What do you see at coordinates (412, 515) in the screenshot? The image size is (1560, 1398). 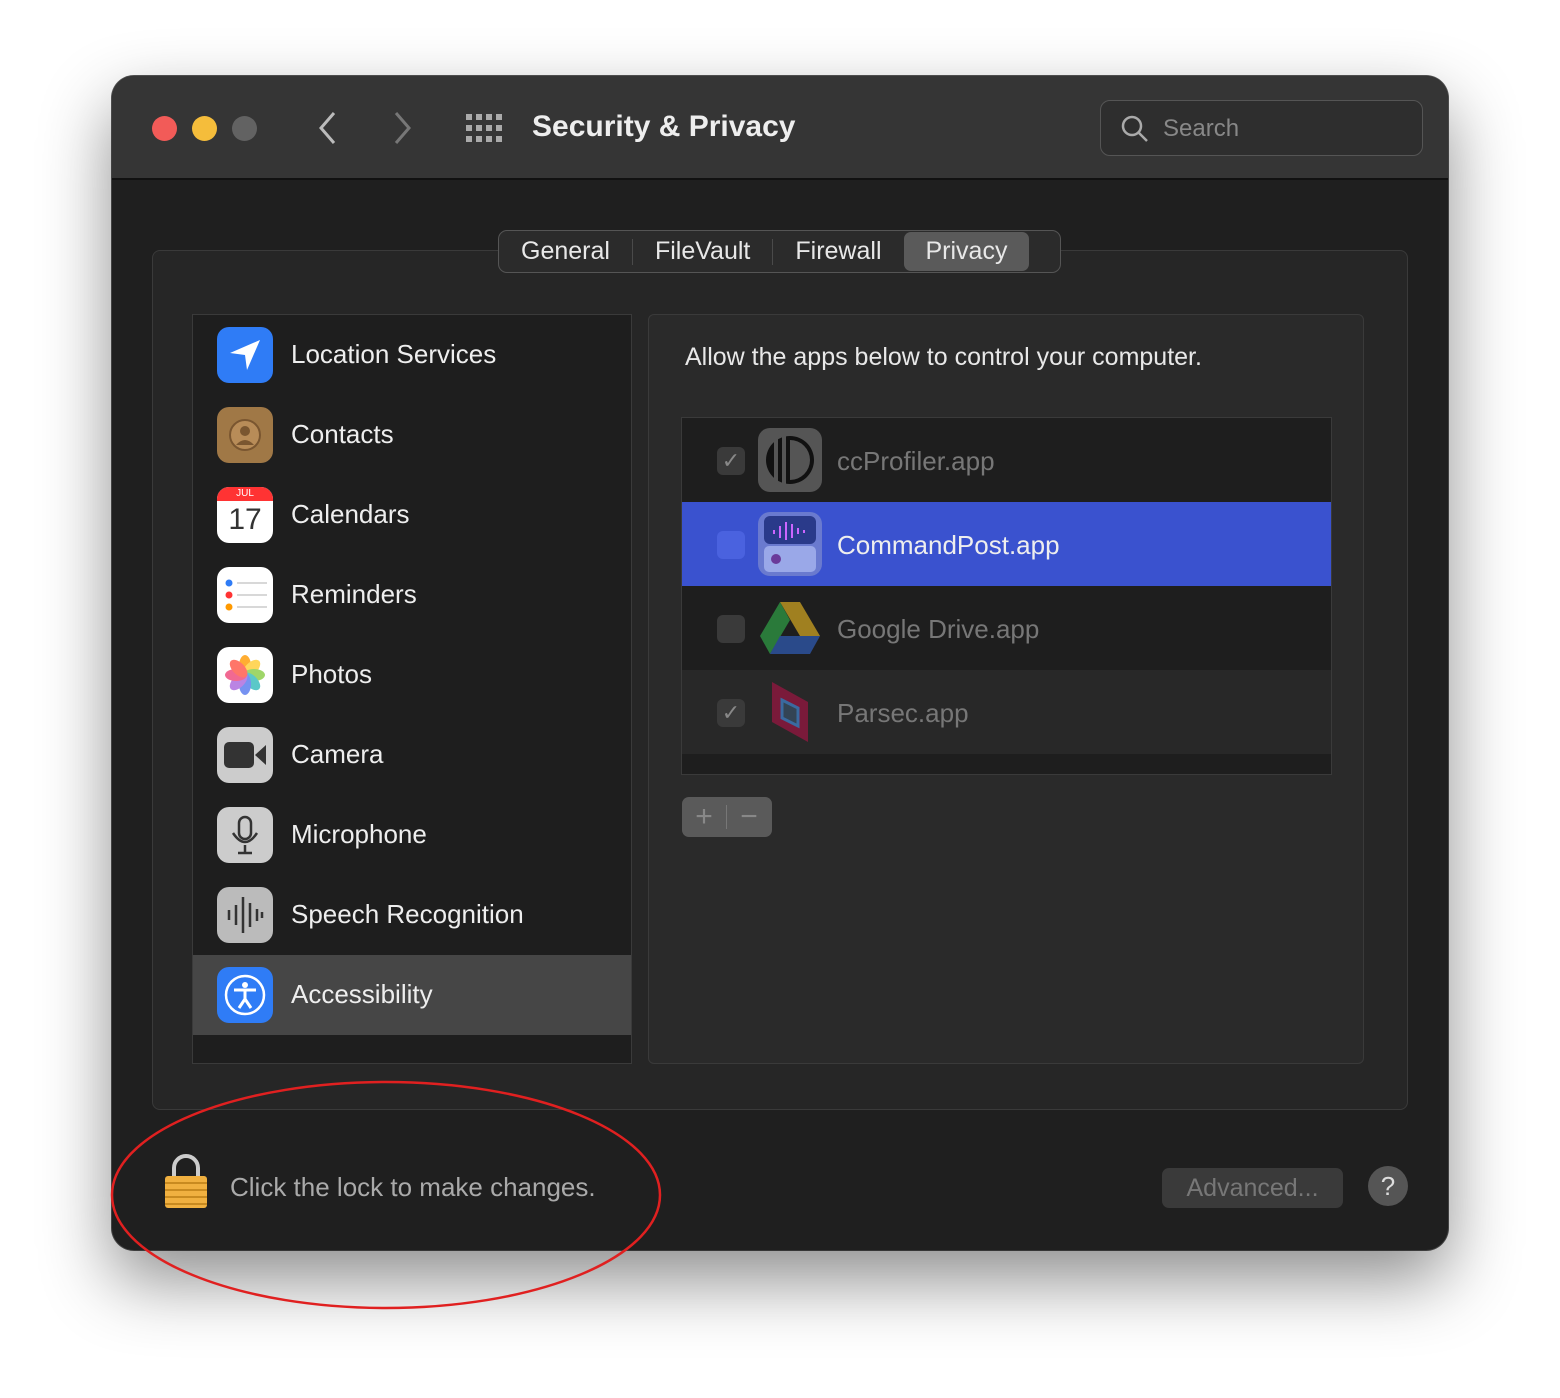 I see `sidebar-item-calendars: JUL 17 Calendars` at bounding box center [412, 515].